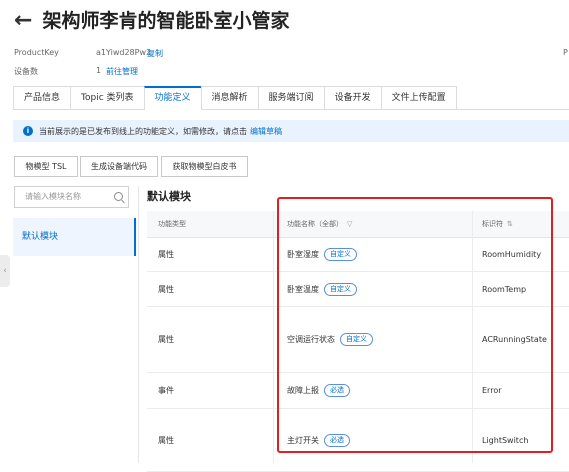 This screenshot has width=569, height=472. What do you see at coordinates (229, 97) in the screenshot?
I see `tab-message-parsing: 消息解析` at bounding box center [229, 97].